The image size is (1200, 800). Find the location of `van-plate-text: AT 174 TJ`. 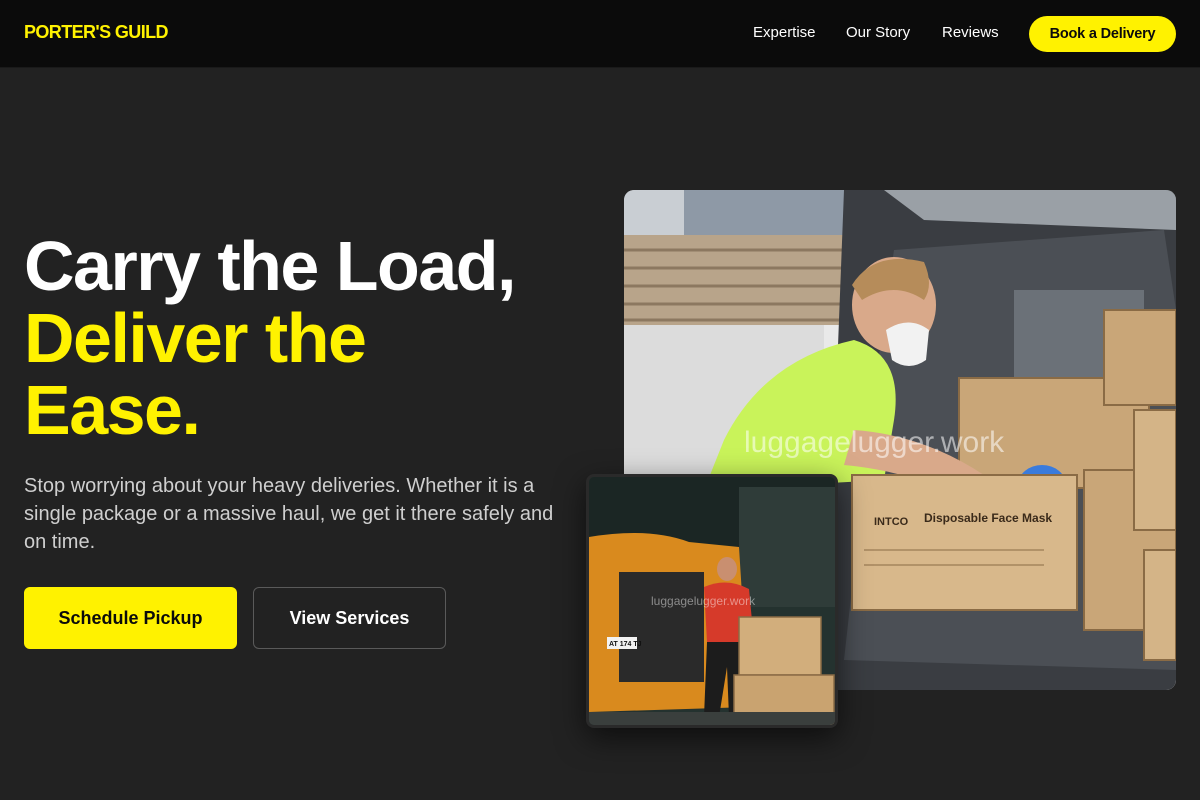

van-plate-text: AT 174 TJ is located at coordinates (625, 644).